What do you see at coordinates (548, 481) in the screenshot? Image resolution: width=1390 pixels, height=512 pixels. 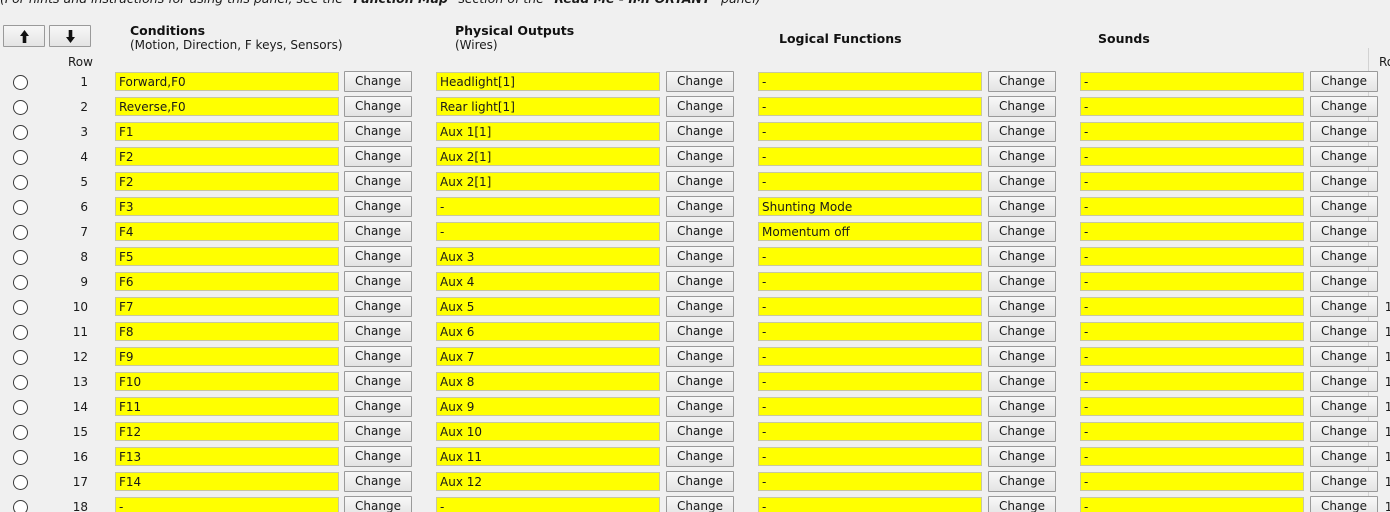 I see `physical-output-field: Aux 12` at bounding box center [548, 481].